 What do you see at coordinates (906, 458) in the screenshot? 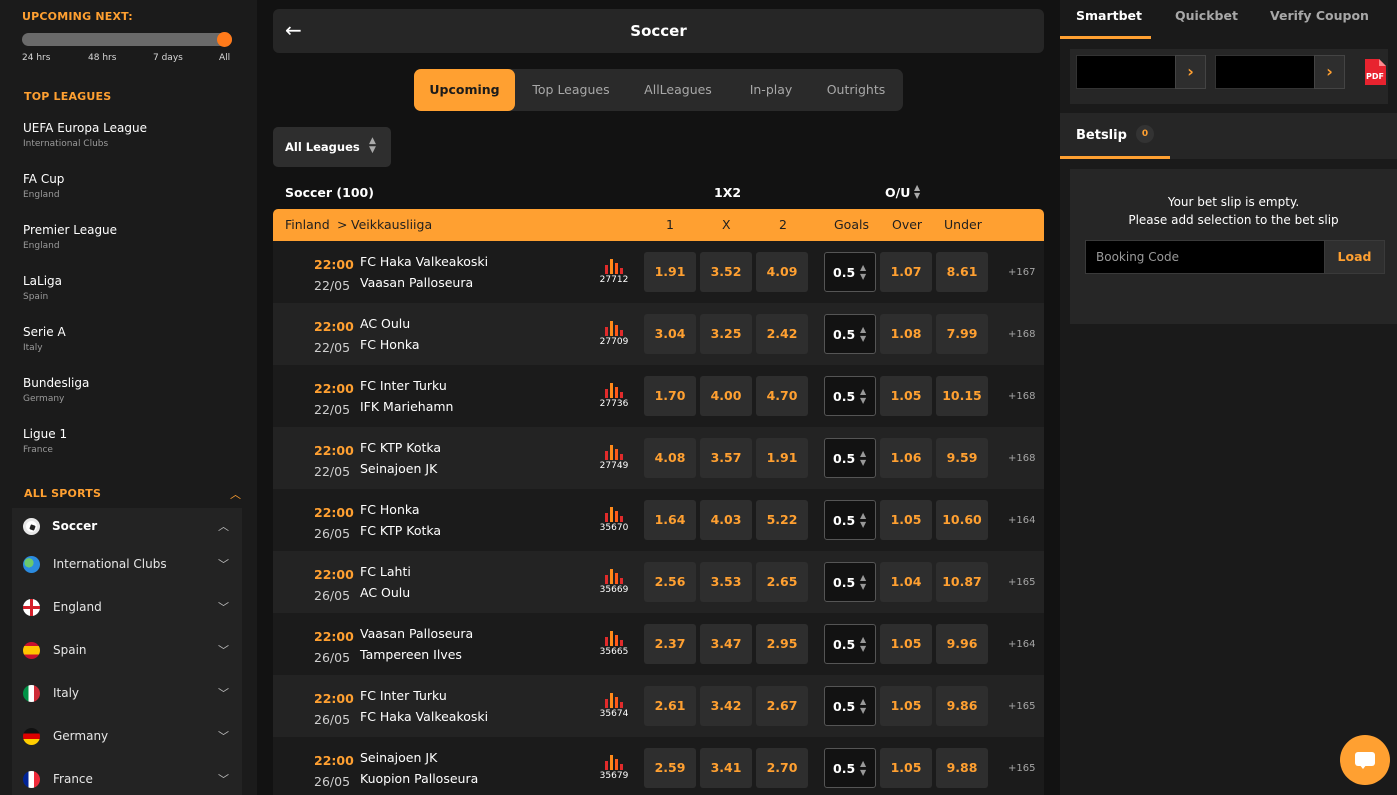
I see `odds-over-button: 1.06` at bounding box center [906, 458].